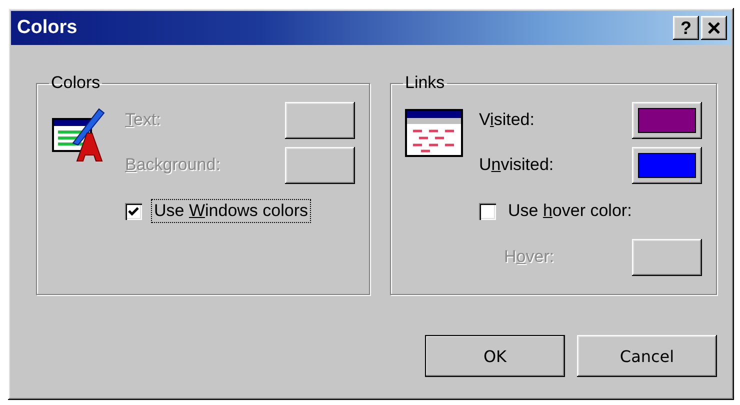 Image resolution: width=740 pixels, height=405 pixels. Describe the element at coordinates (76, 83) in the screenshot. I see `group-title: Colors` at that location.